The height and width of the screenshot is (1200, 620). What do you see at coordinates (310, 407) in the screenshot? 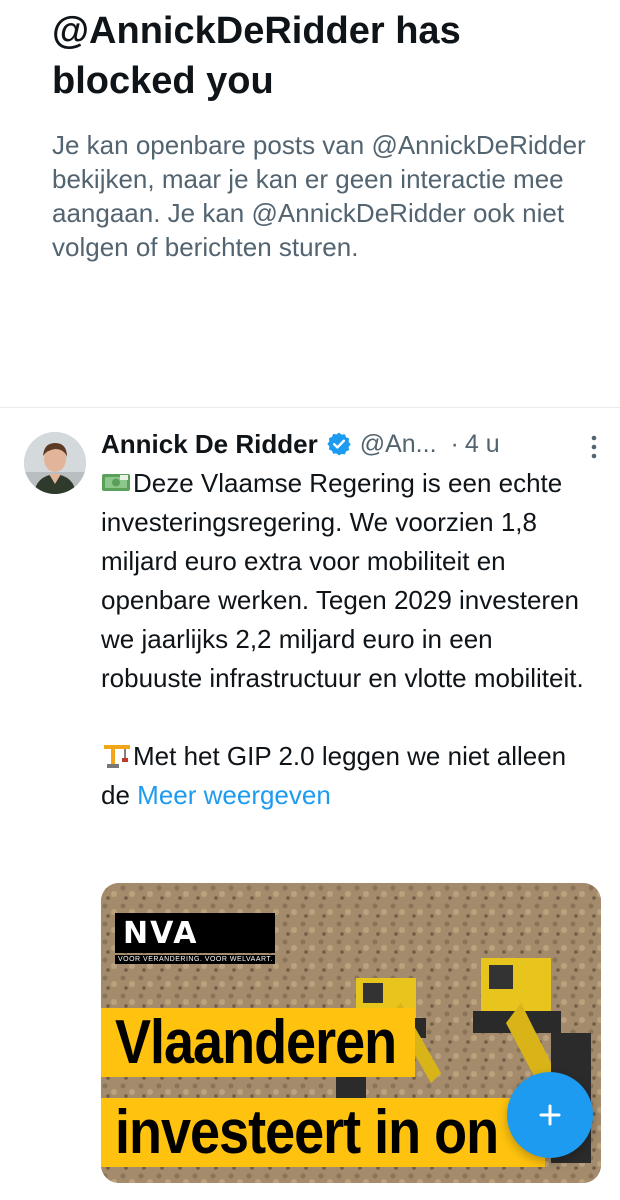
I see `divider` at bounding box center [310, 407].